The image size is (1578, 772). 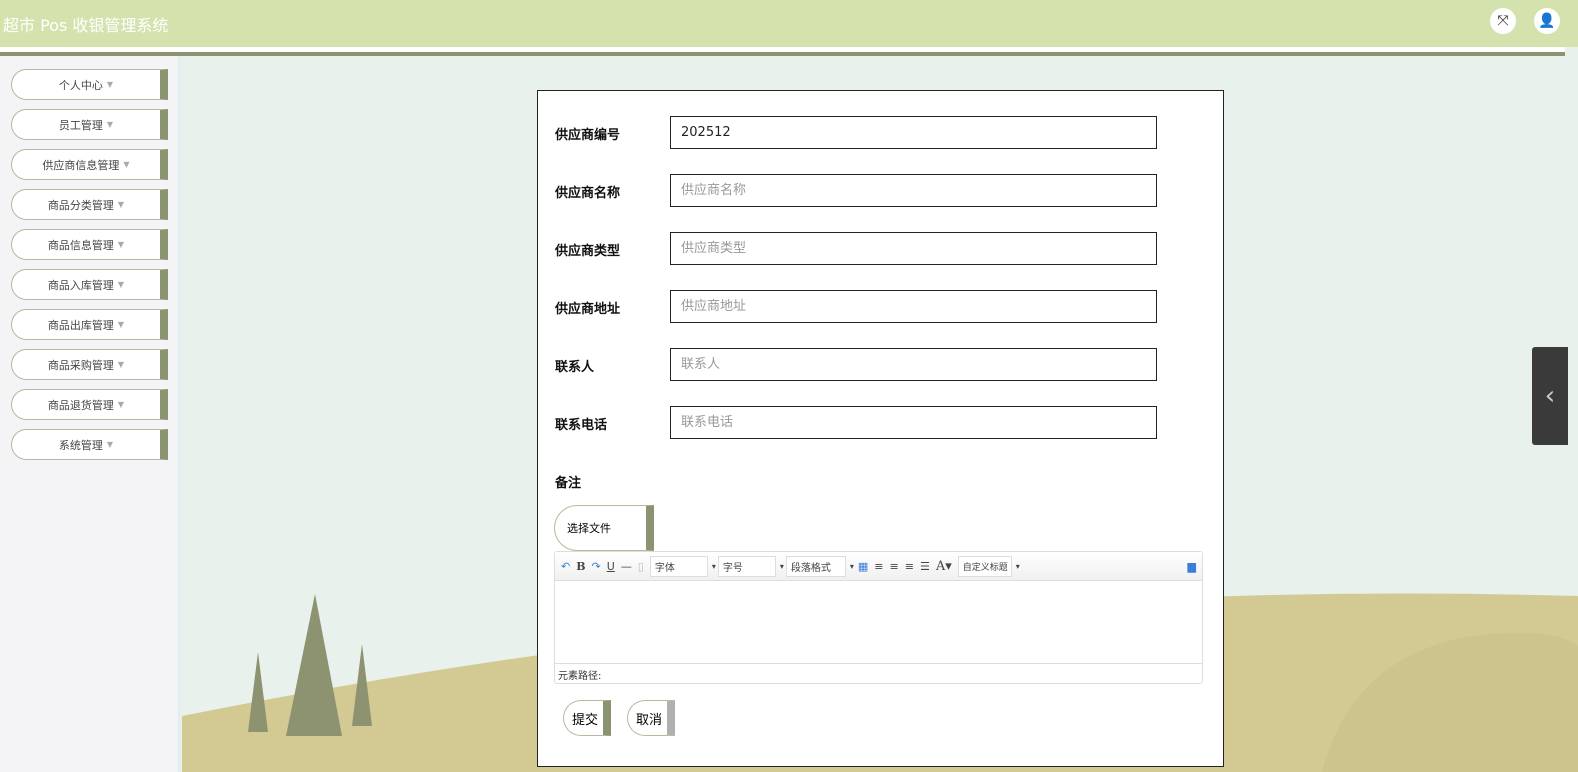 What do you see at coordinates (789, 23) in the screenshot?
I see `top-header: 超市 Pos 收银管理系统 ⤧ 👤` at bounding box center [789, 23].